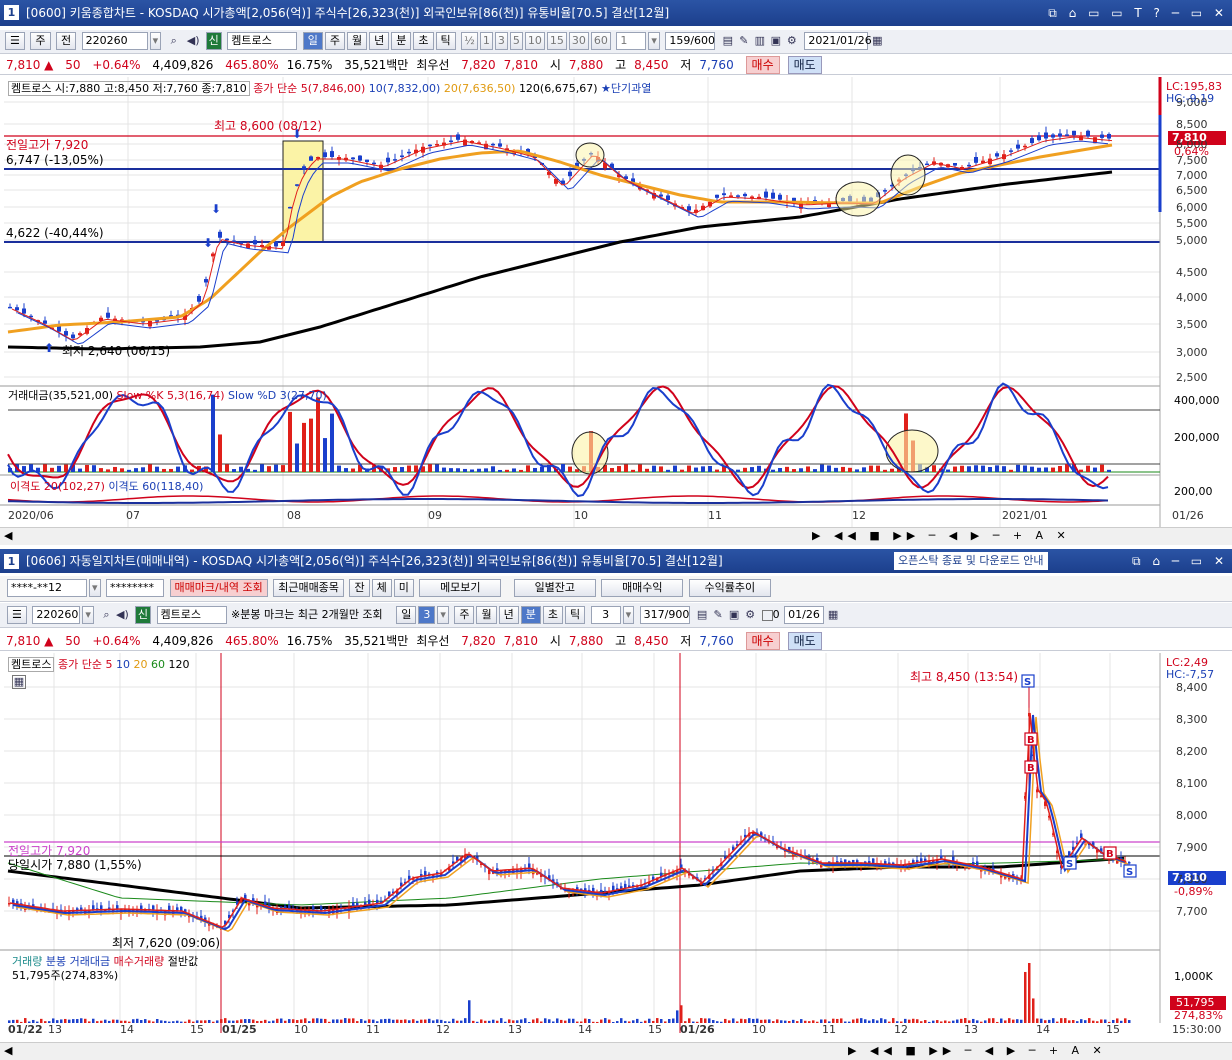  What do you see at coordinates (690, 41) in the screenshot?
I see `bar-count-field: 159/600` at bounding box center [690, 41].